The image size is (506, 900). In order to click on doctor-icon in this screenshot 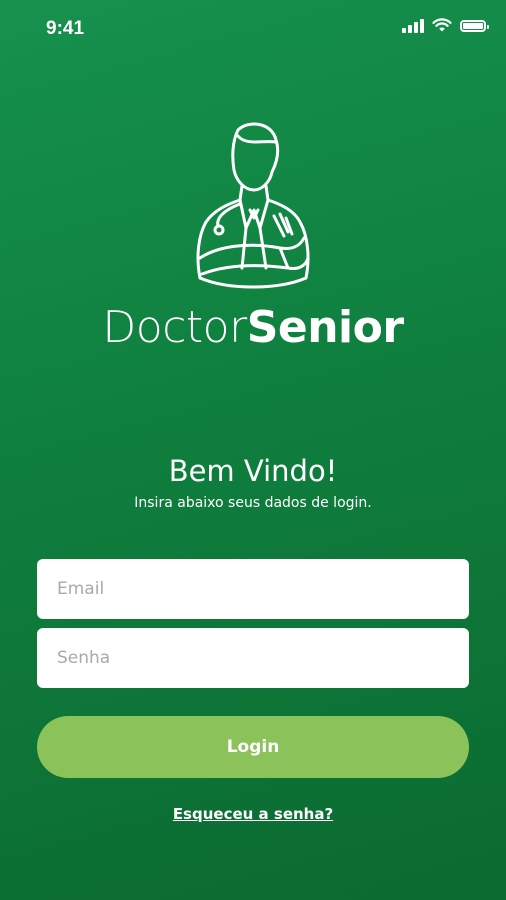, I will do `click(253, 205)`.